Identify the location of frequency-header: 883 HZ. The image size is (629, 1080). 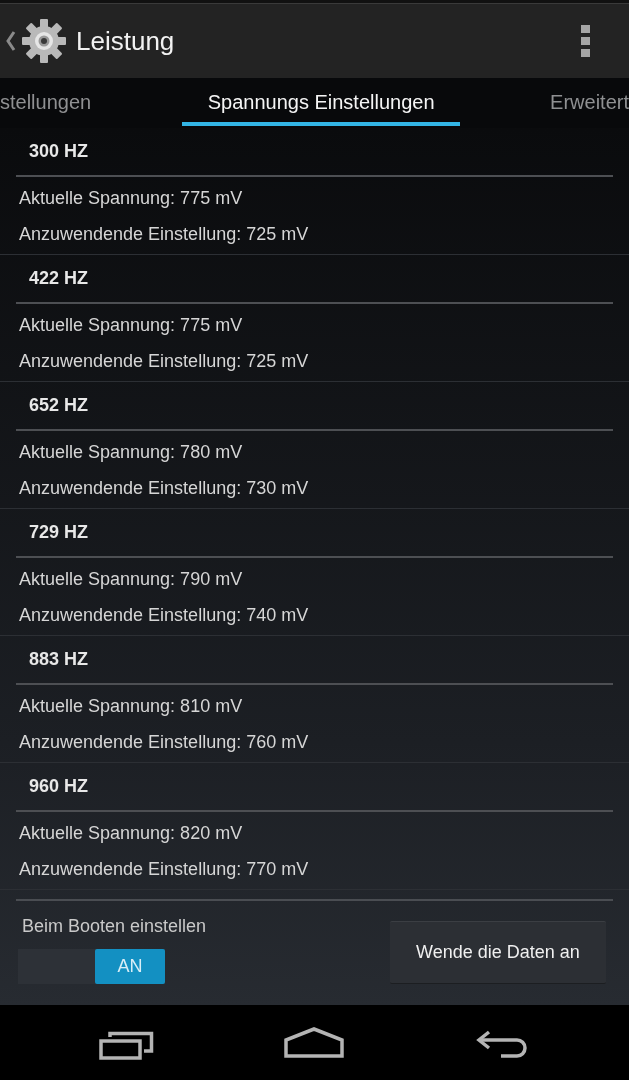
(59, 659).